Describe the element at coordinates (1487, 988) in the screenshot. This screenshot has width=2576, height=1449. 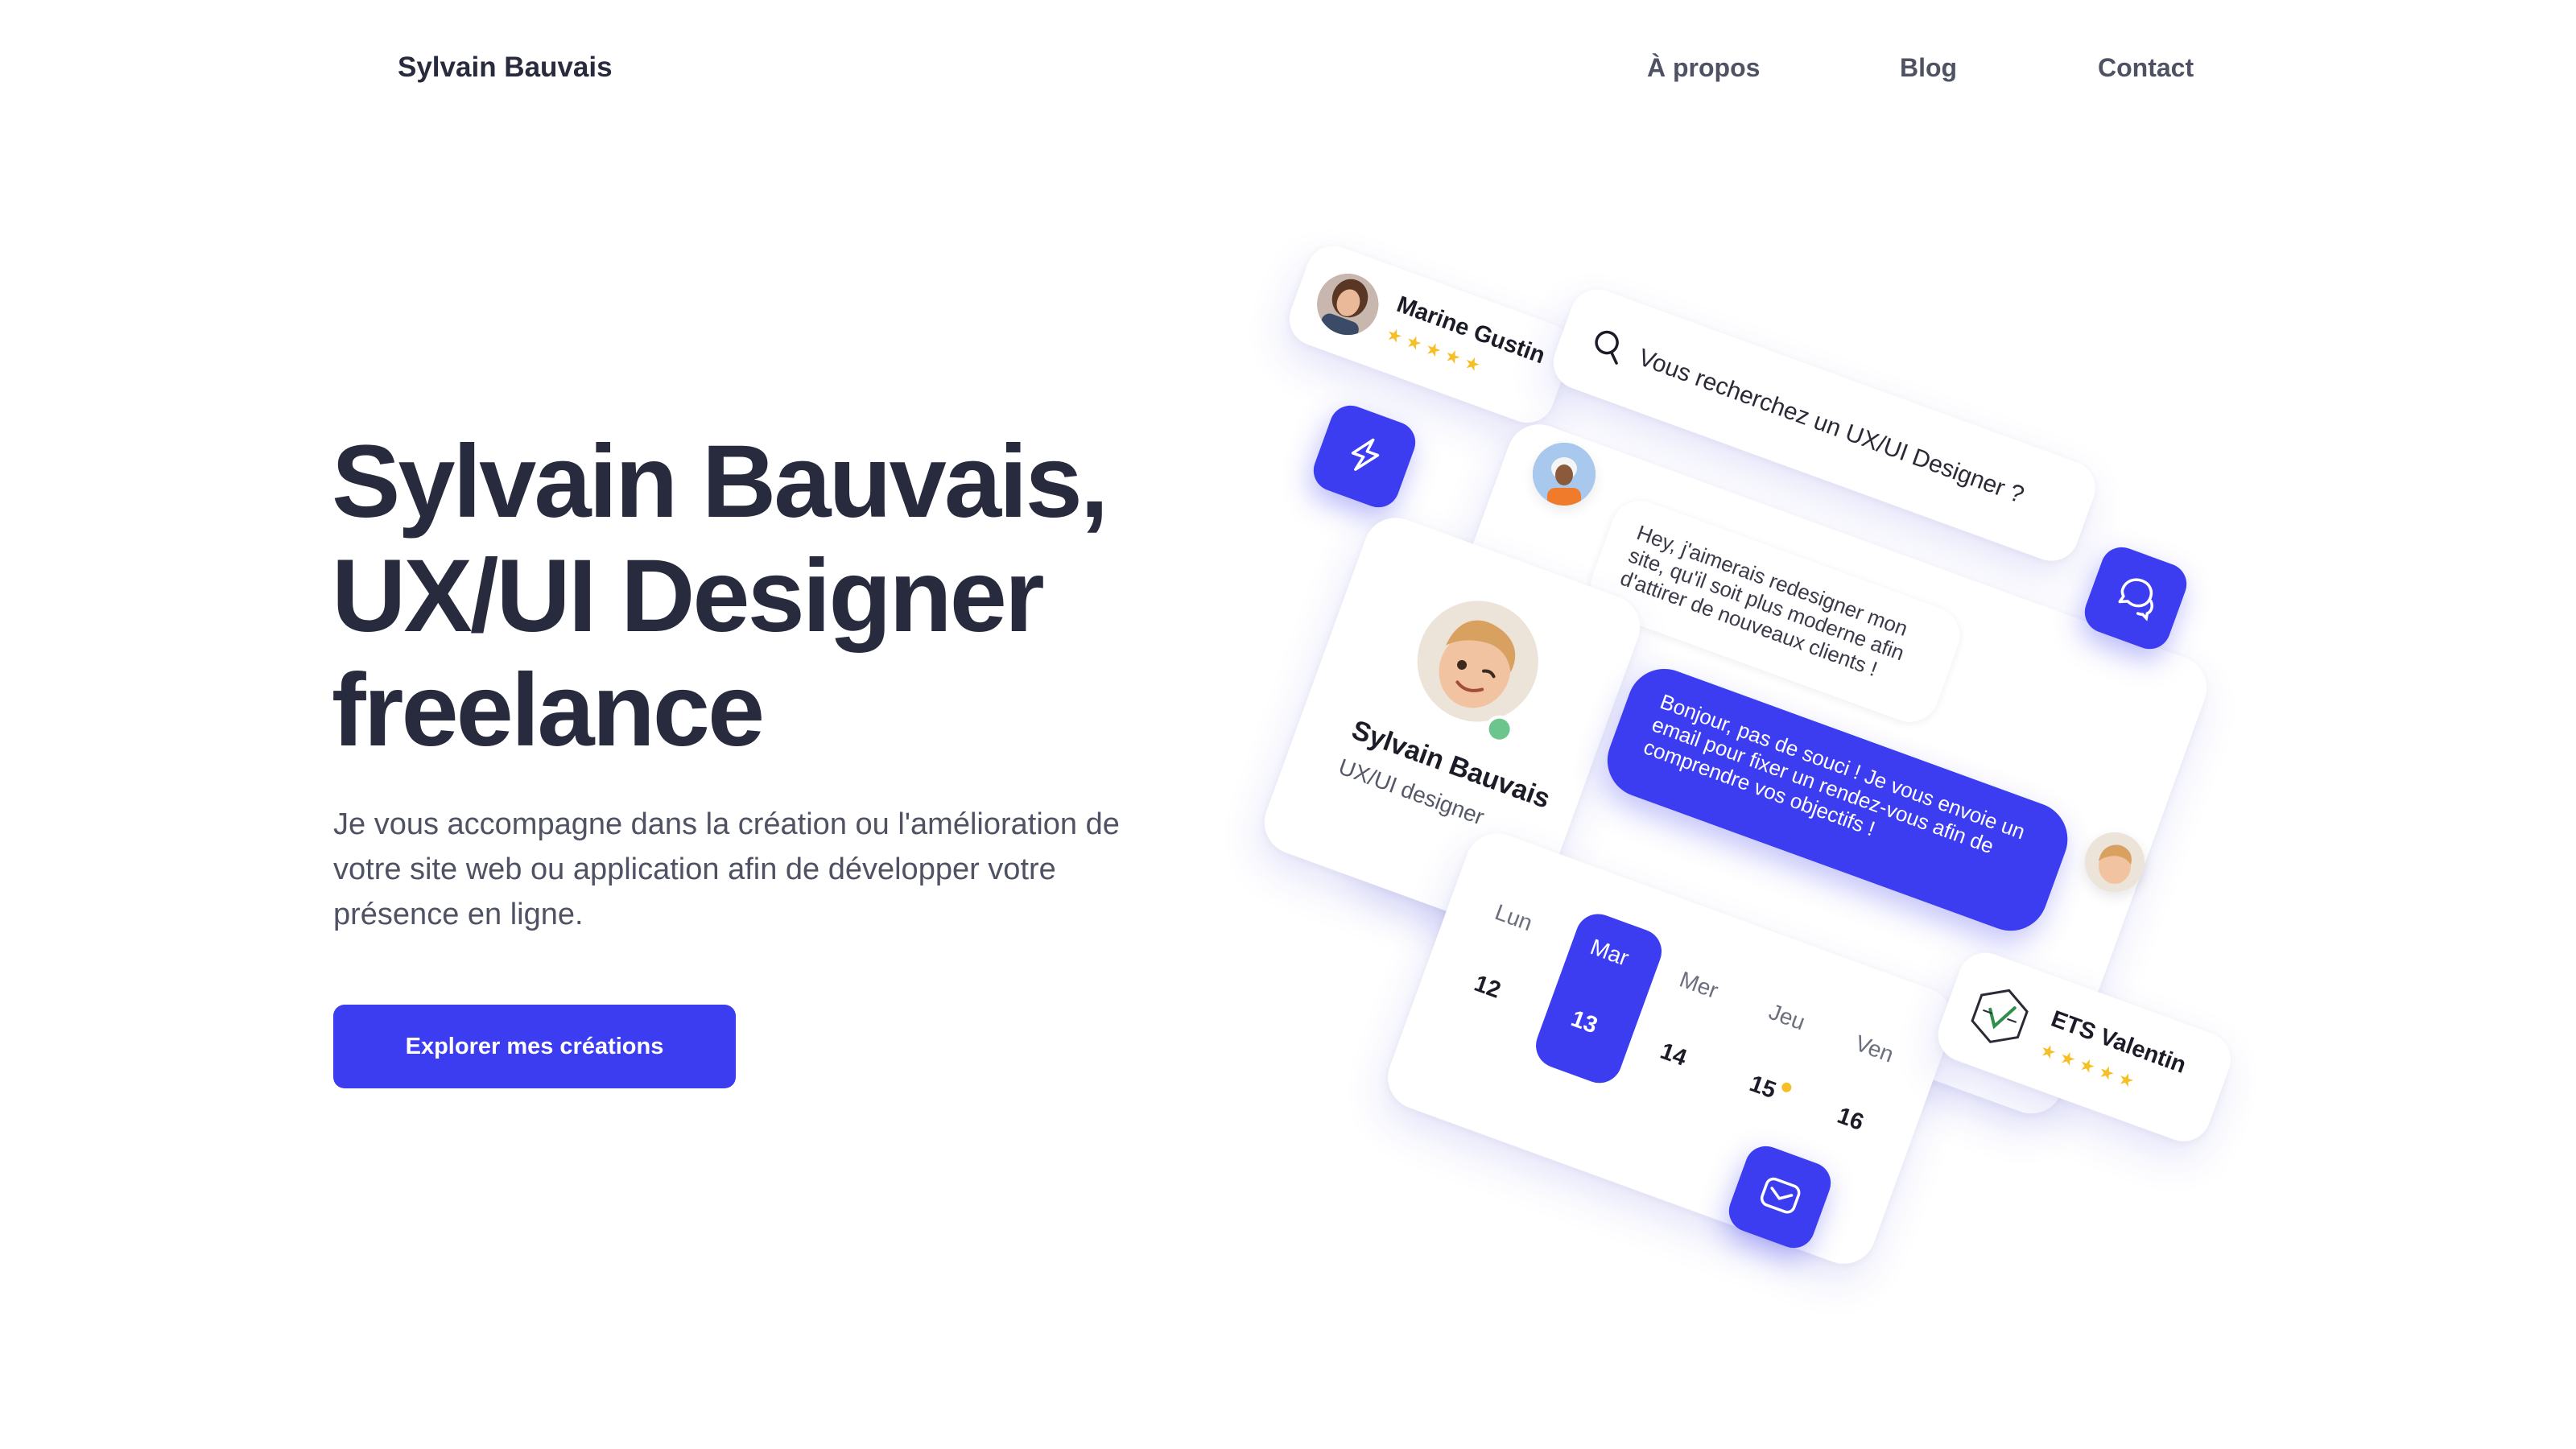
I see `calendar-date-12: 12` at that location.